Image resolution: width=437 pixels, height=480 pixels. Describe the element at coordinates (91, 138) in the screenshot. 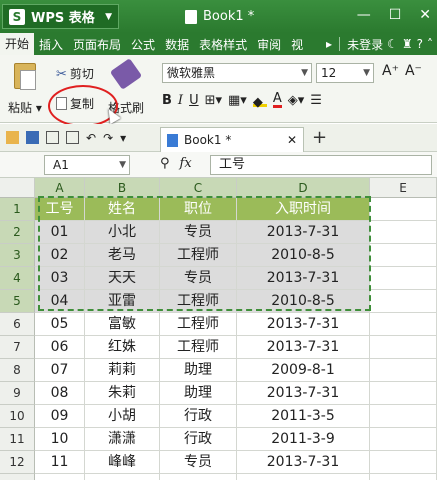

I see `undo-icon: ↶` at that location.